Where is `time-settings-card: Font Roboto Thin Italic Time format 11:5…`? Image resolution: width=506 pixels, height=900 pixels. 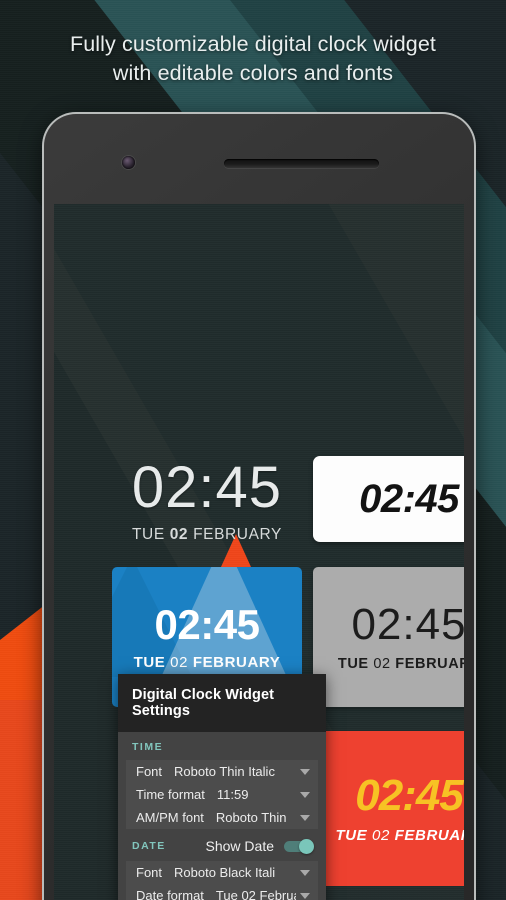 time-settings-card: Font Roboto Thin Italic Time format 11:5… is located at coordinates (222, 794).